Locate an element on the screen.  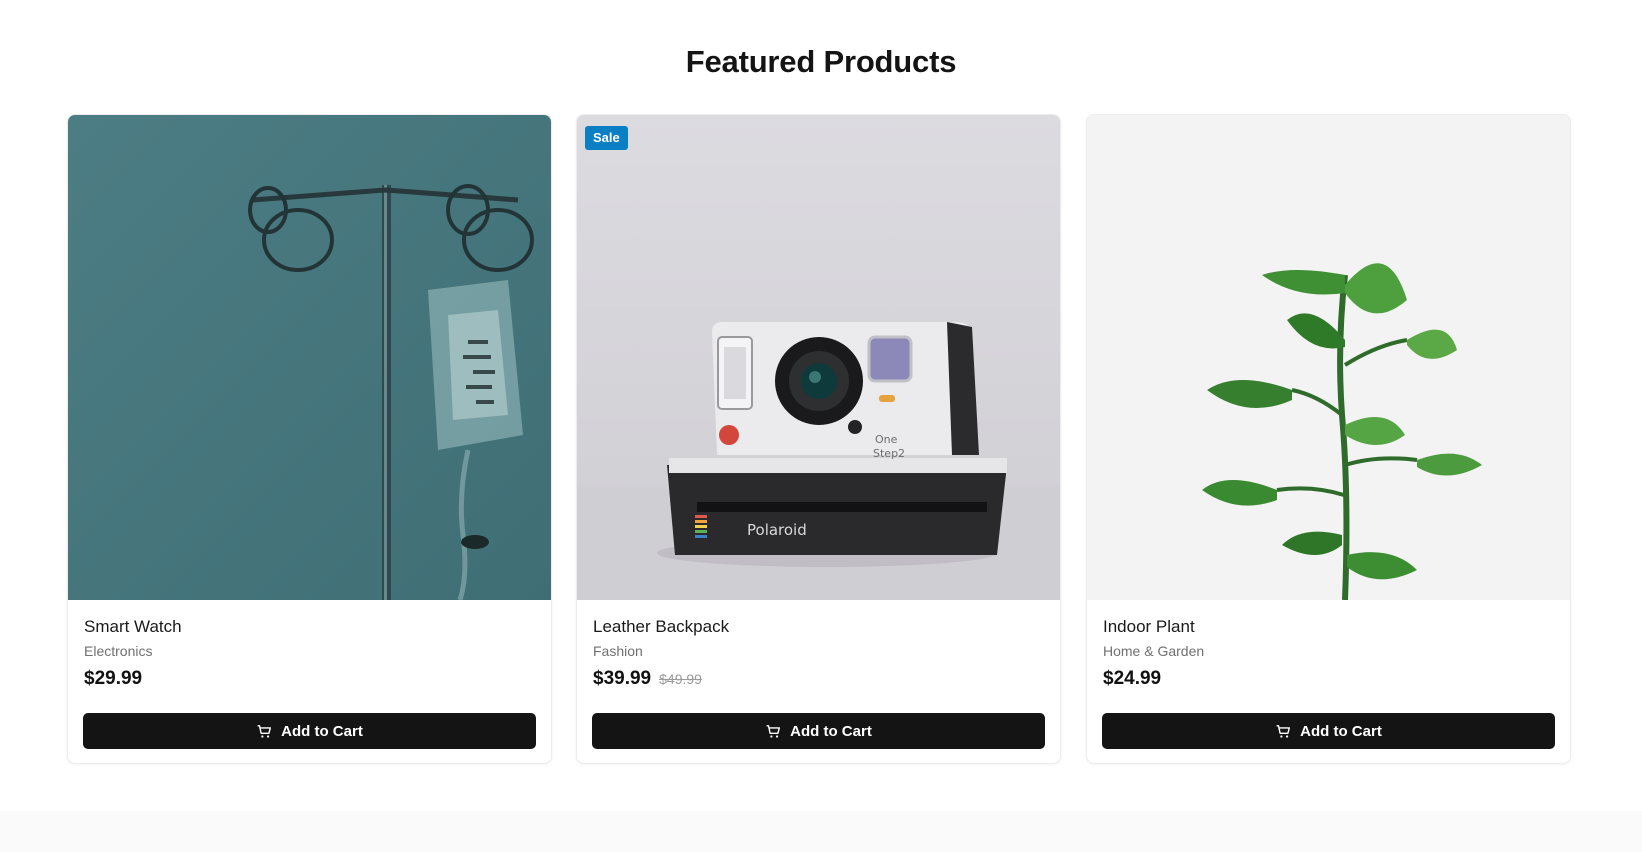
price-row: $24.99 is located at coordinates (1132, 679).